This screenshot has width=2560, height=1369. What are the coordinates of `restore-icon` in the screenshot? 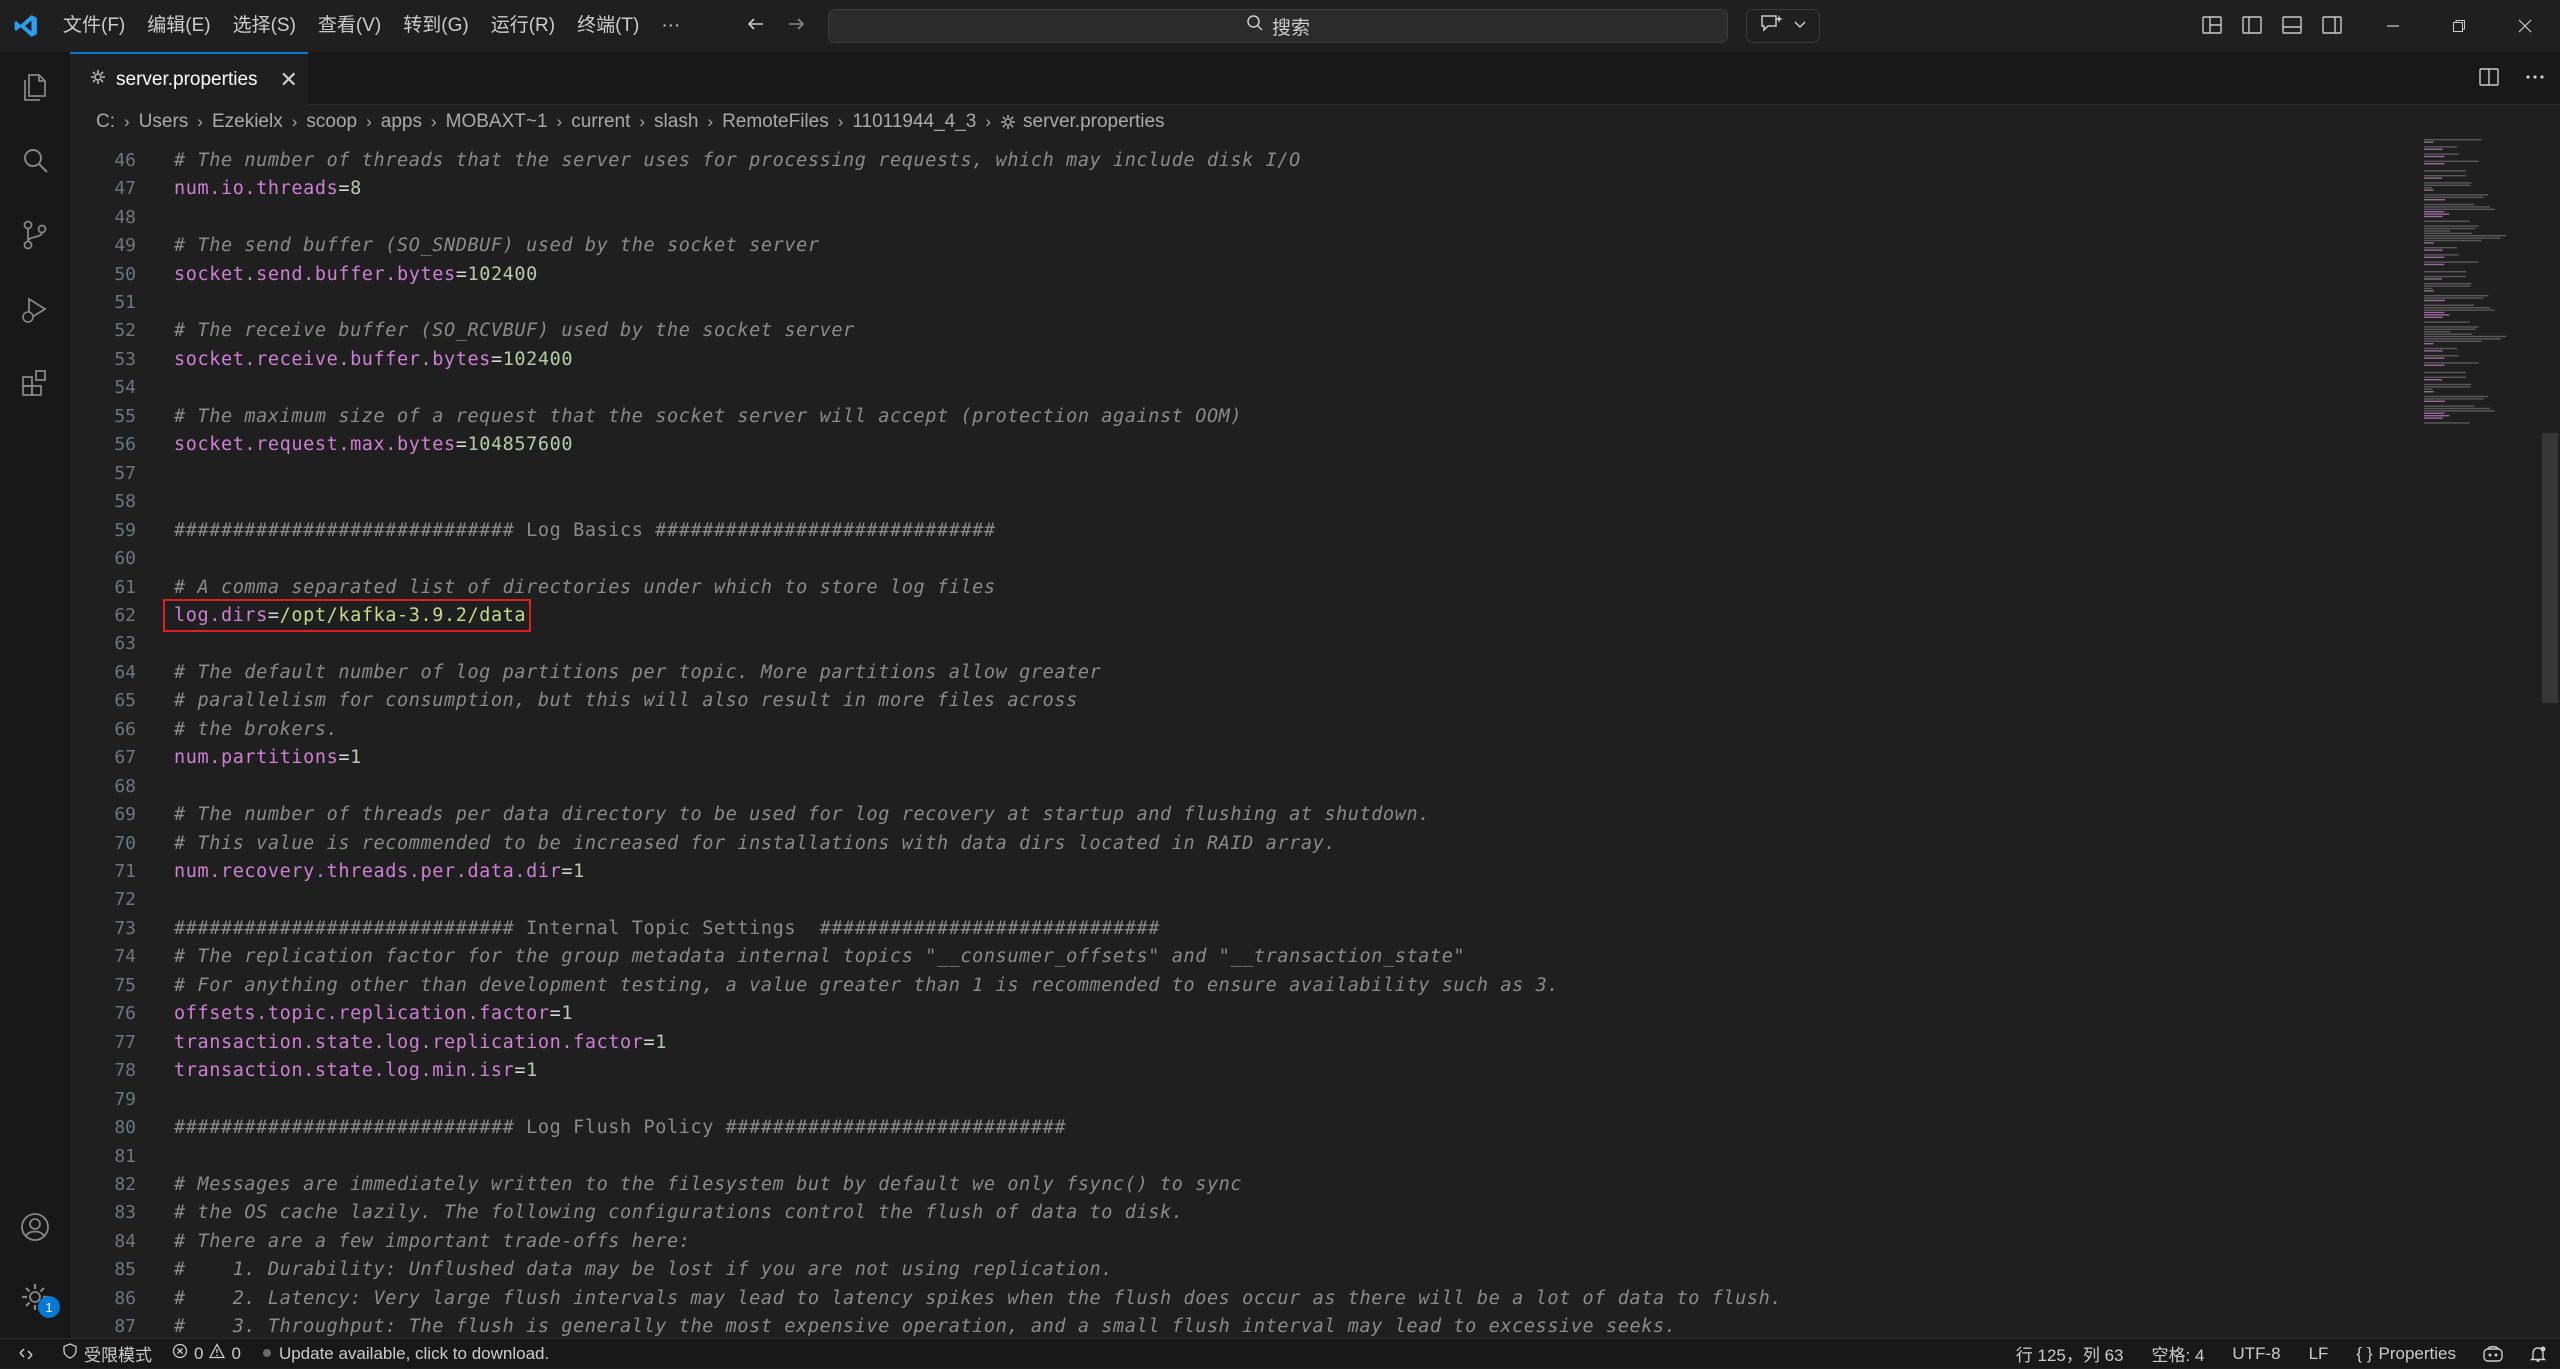 It's located at (2459, 26).